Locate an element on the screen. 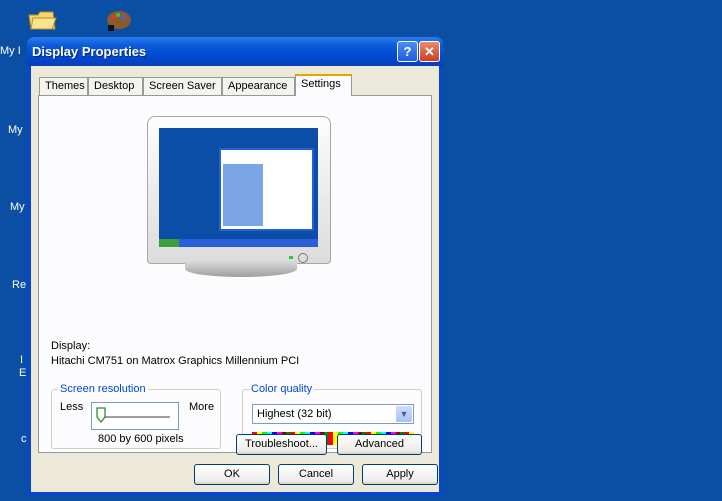 The height and width of the screenshot is (501, 722). close-icon: ✕ is located at coordinates (429, 51).